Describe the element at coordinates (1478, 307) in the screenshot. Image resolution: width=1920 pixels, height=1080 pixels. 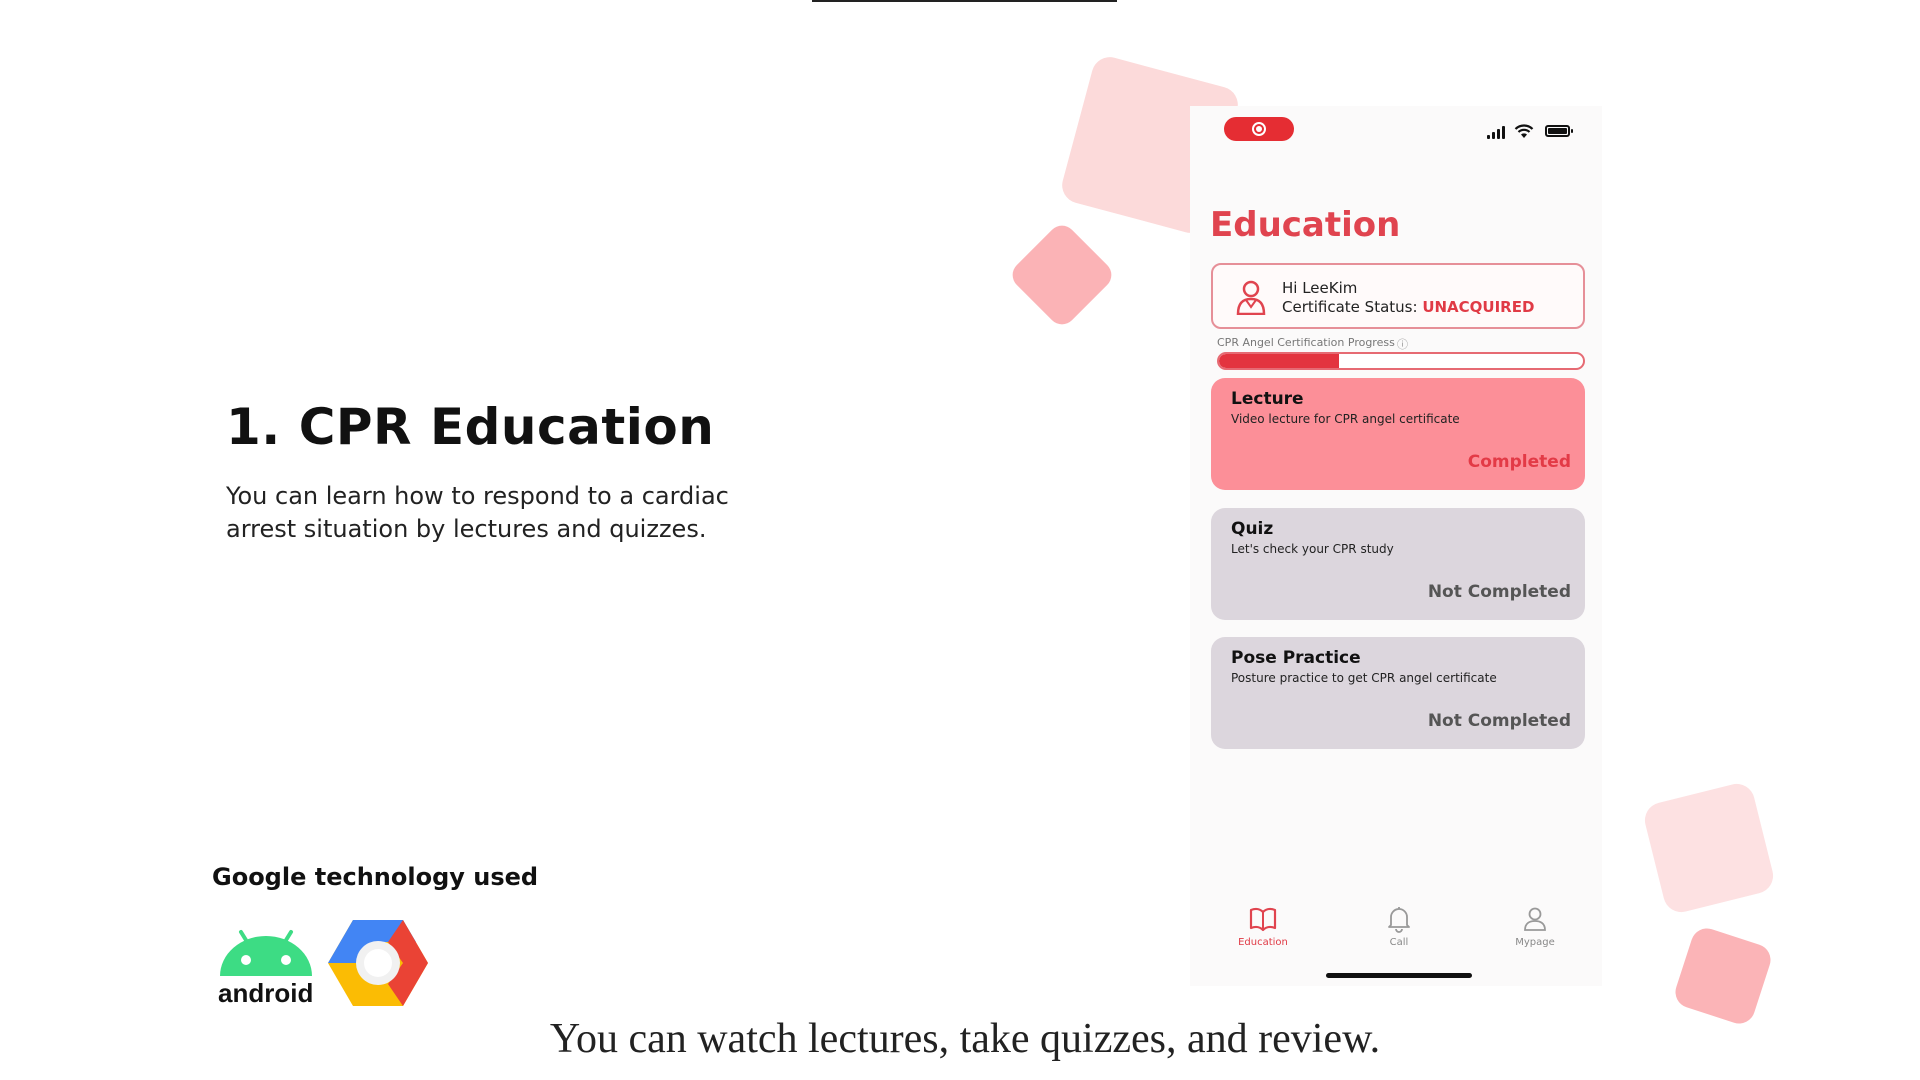
I see `certificate-status-value: UNACQUIRED` at that location.